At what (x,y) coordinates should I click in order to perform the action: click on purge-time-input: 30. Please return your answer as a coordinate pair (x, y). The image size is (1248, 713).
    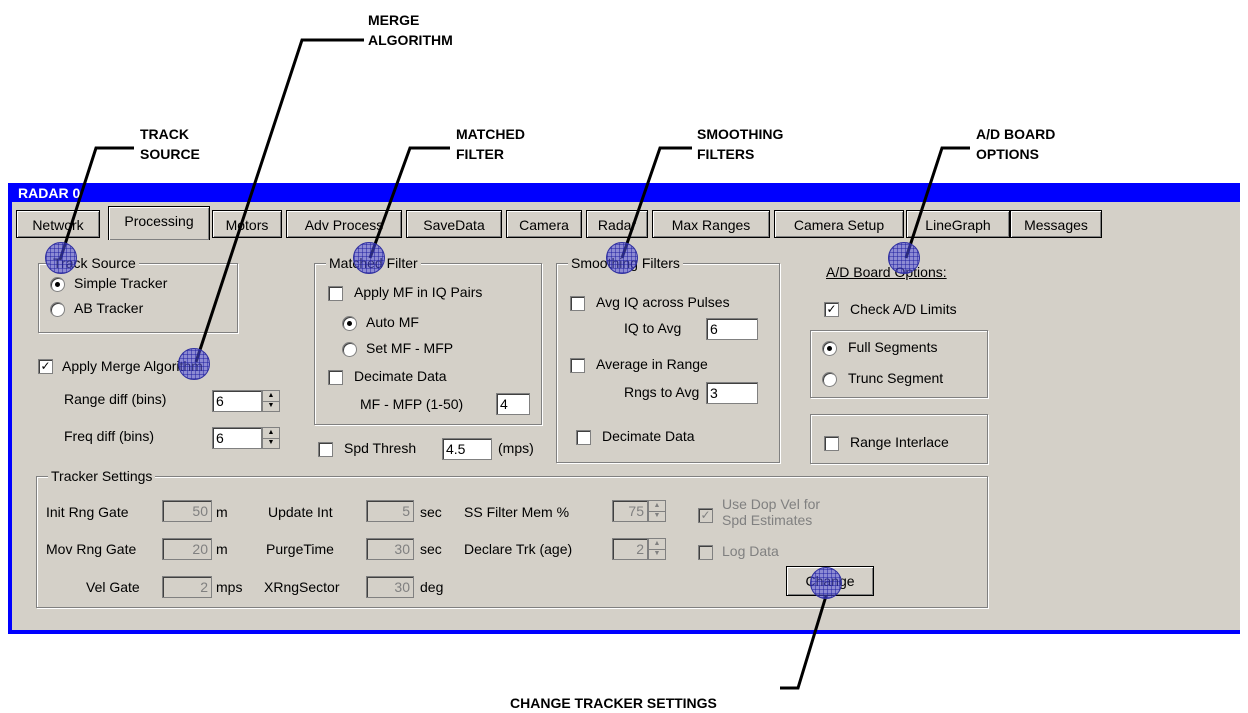
    Looking at the image, I should click on (390, 549).